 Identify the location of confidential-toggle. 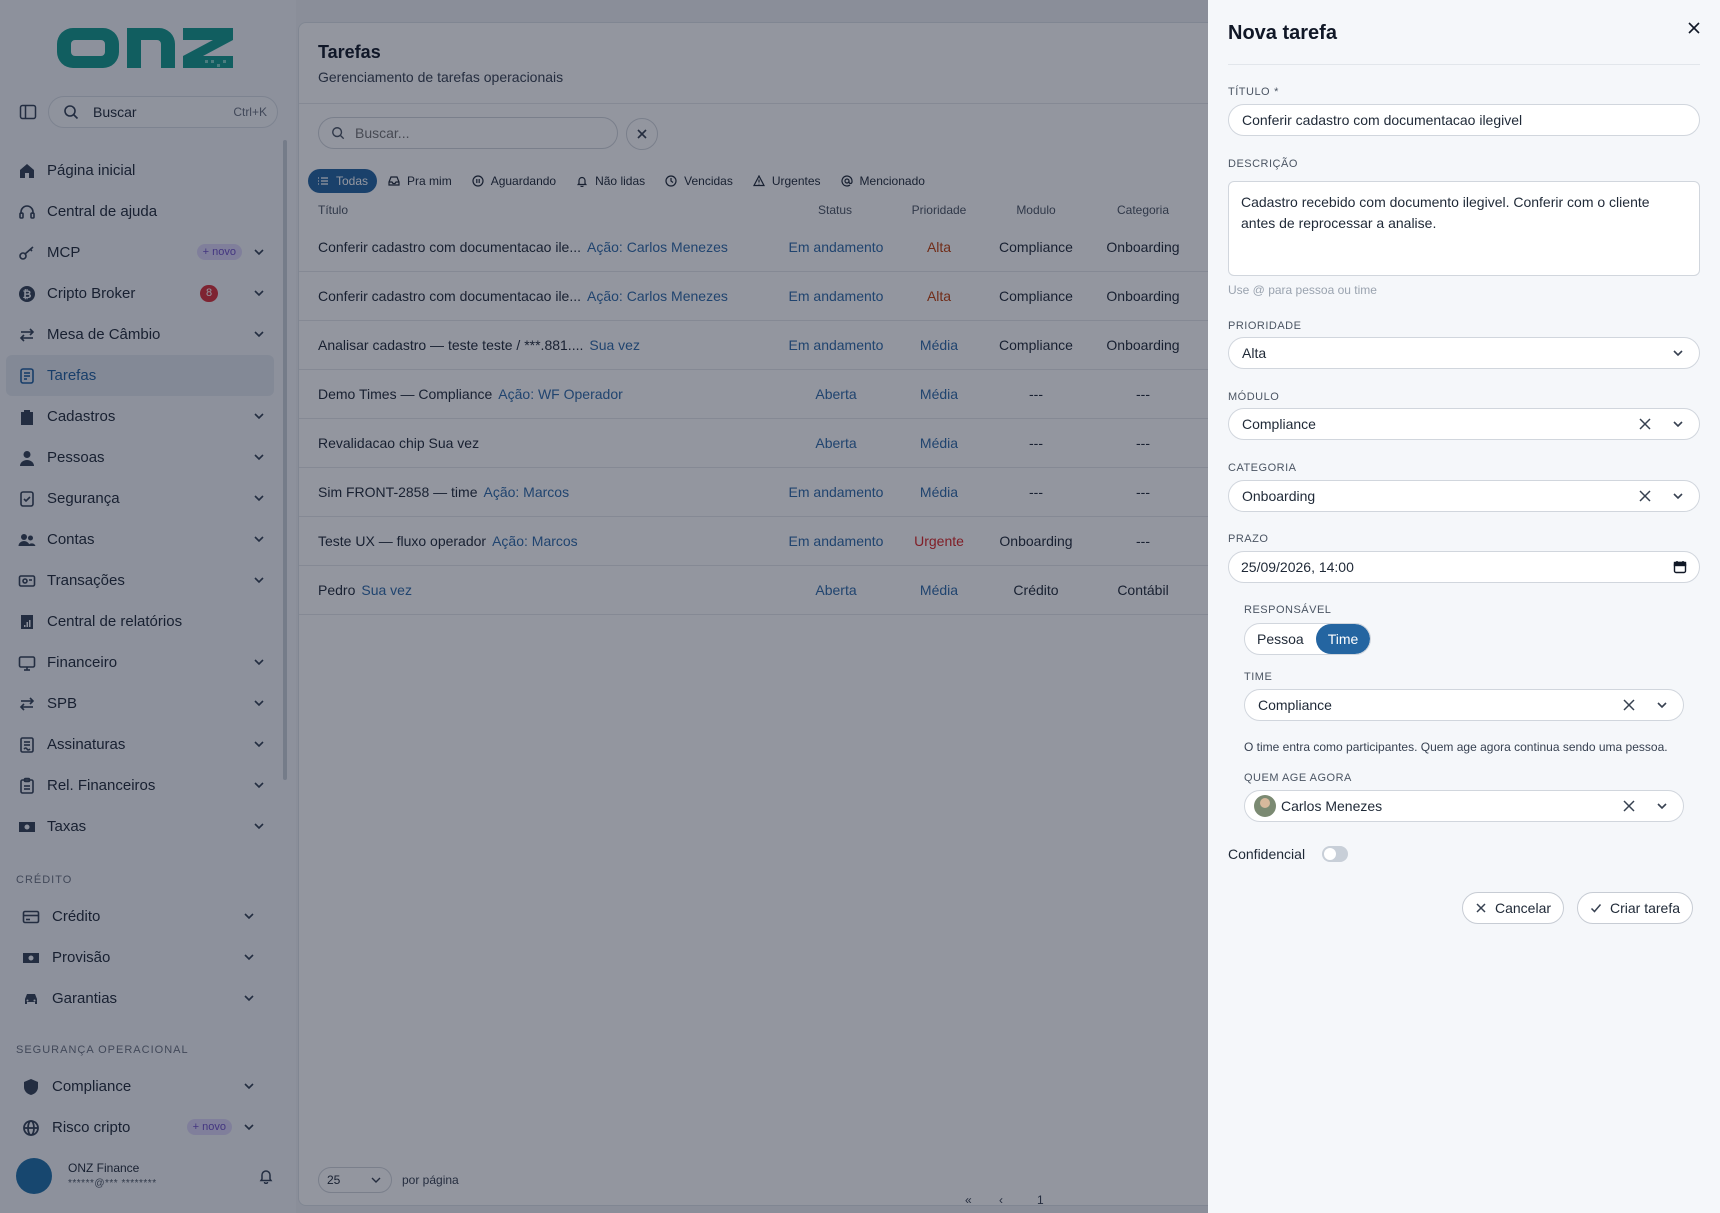
(1335, 854).